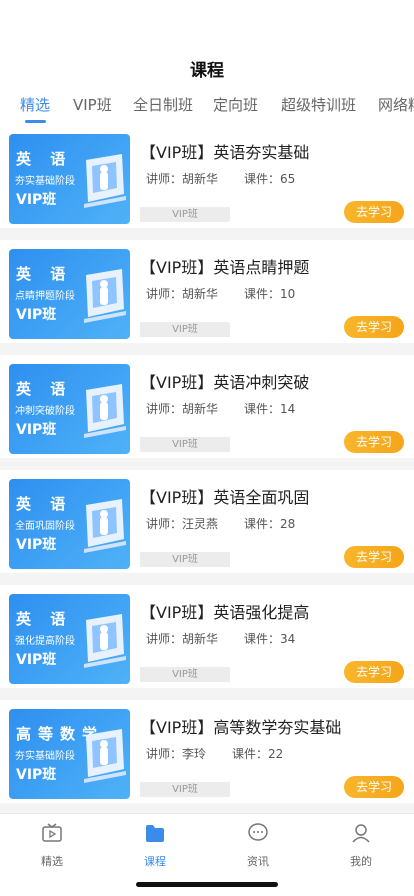  Describe the element at coordinates (225, 267) in the screenshot. I see `course-title: 【VIP班】英语点睛押题` at that location.